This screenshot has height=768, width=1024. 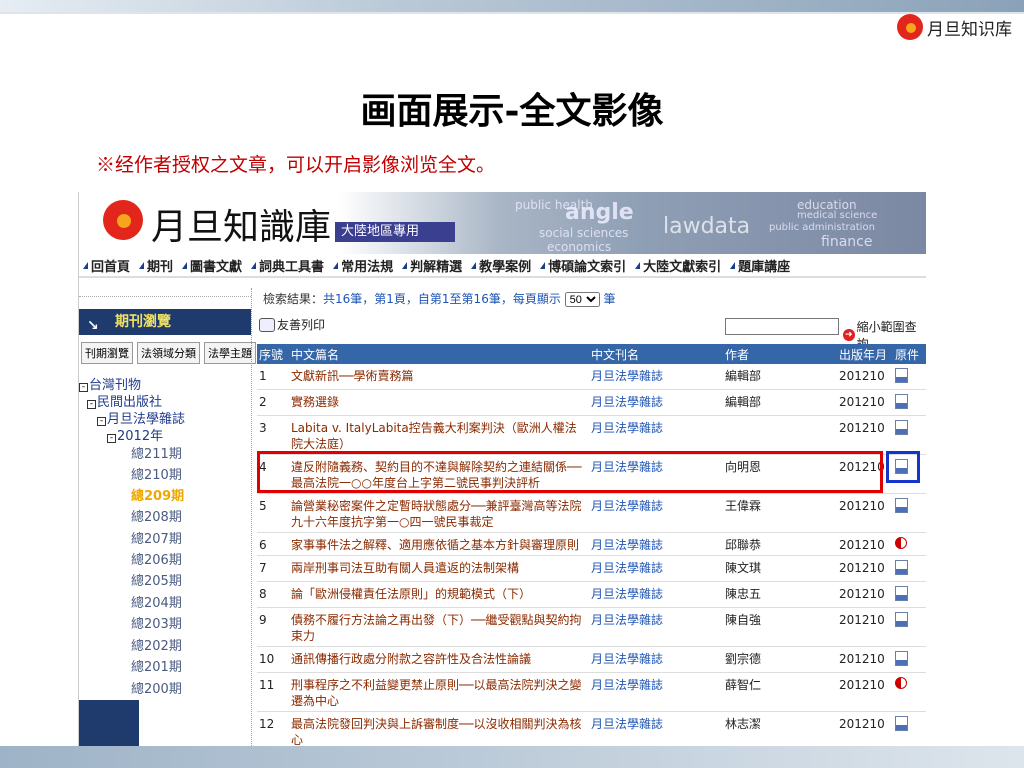 I want to click on sidebar-heading: ↘ 期刊瀏覽, so click(x=165, y=322).